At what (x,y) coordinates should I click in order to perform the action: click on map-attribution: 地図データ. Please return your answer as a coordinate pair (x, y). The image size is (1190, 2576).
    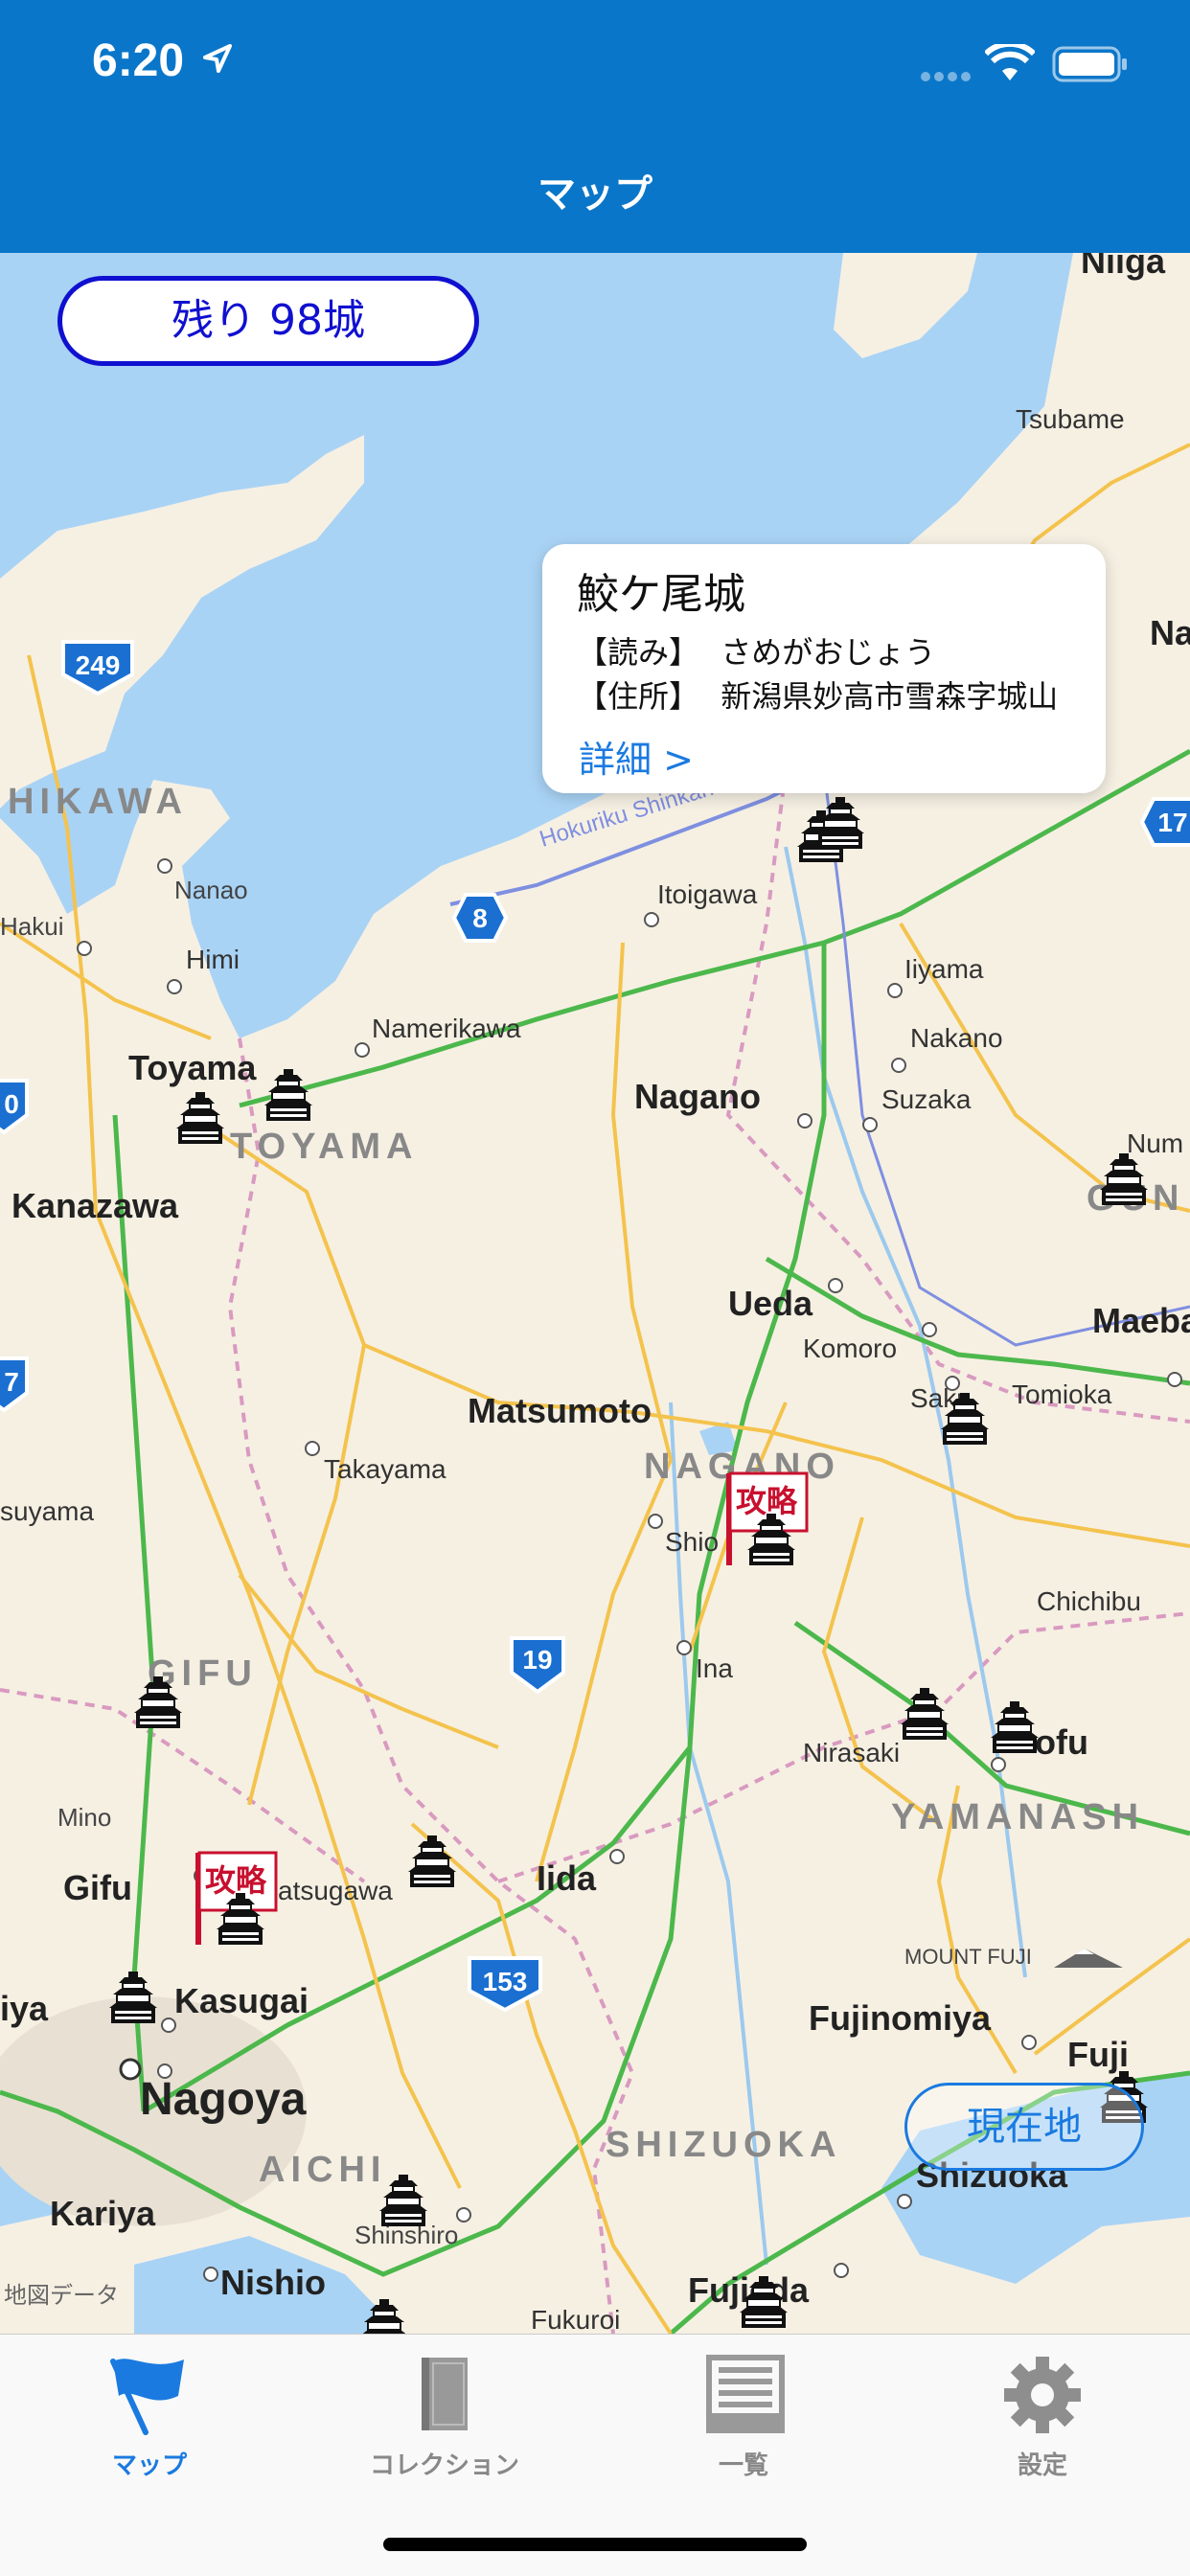
    Looking at the image, I should click on (62, 2293).